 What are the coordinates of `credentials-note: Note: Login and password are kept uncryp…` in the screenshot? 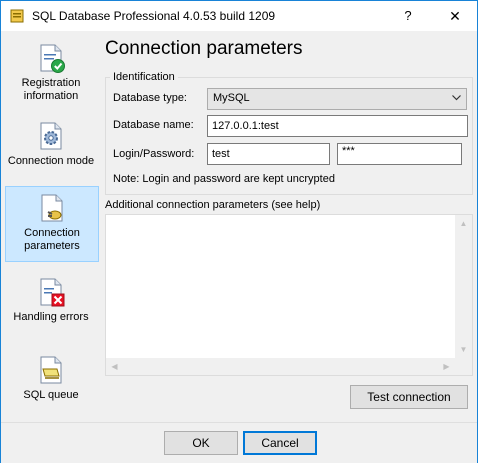 It's located at (224, 179).